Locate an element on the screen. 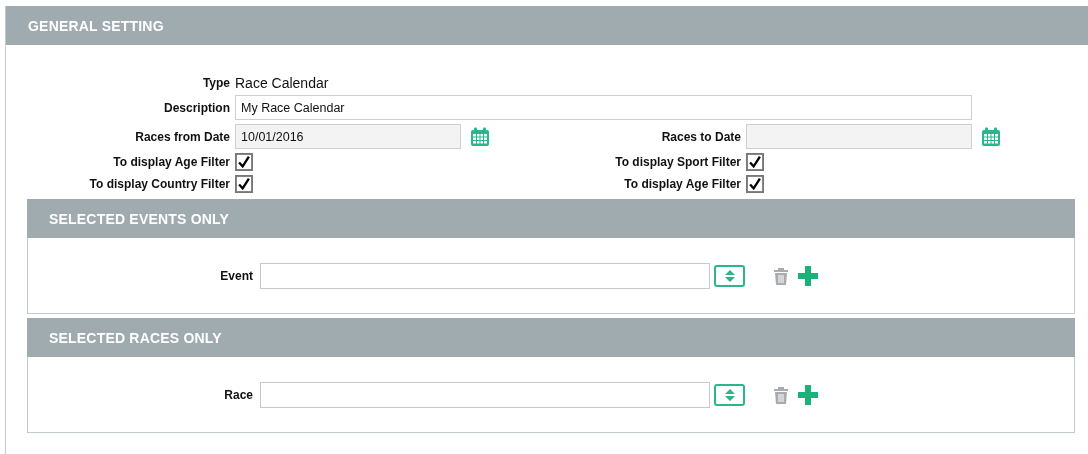 The width and height of the screenshot is (1088, 454). section-title: SELECTED EVENTS ONLY is located at coordinates (139, 218).